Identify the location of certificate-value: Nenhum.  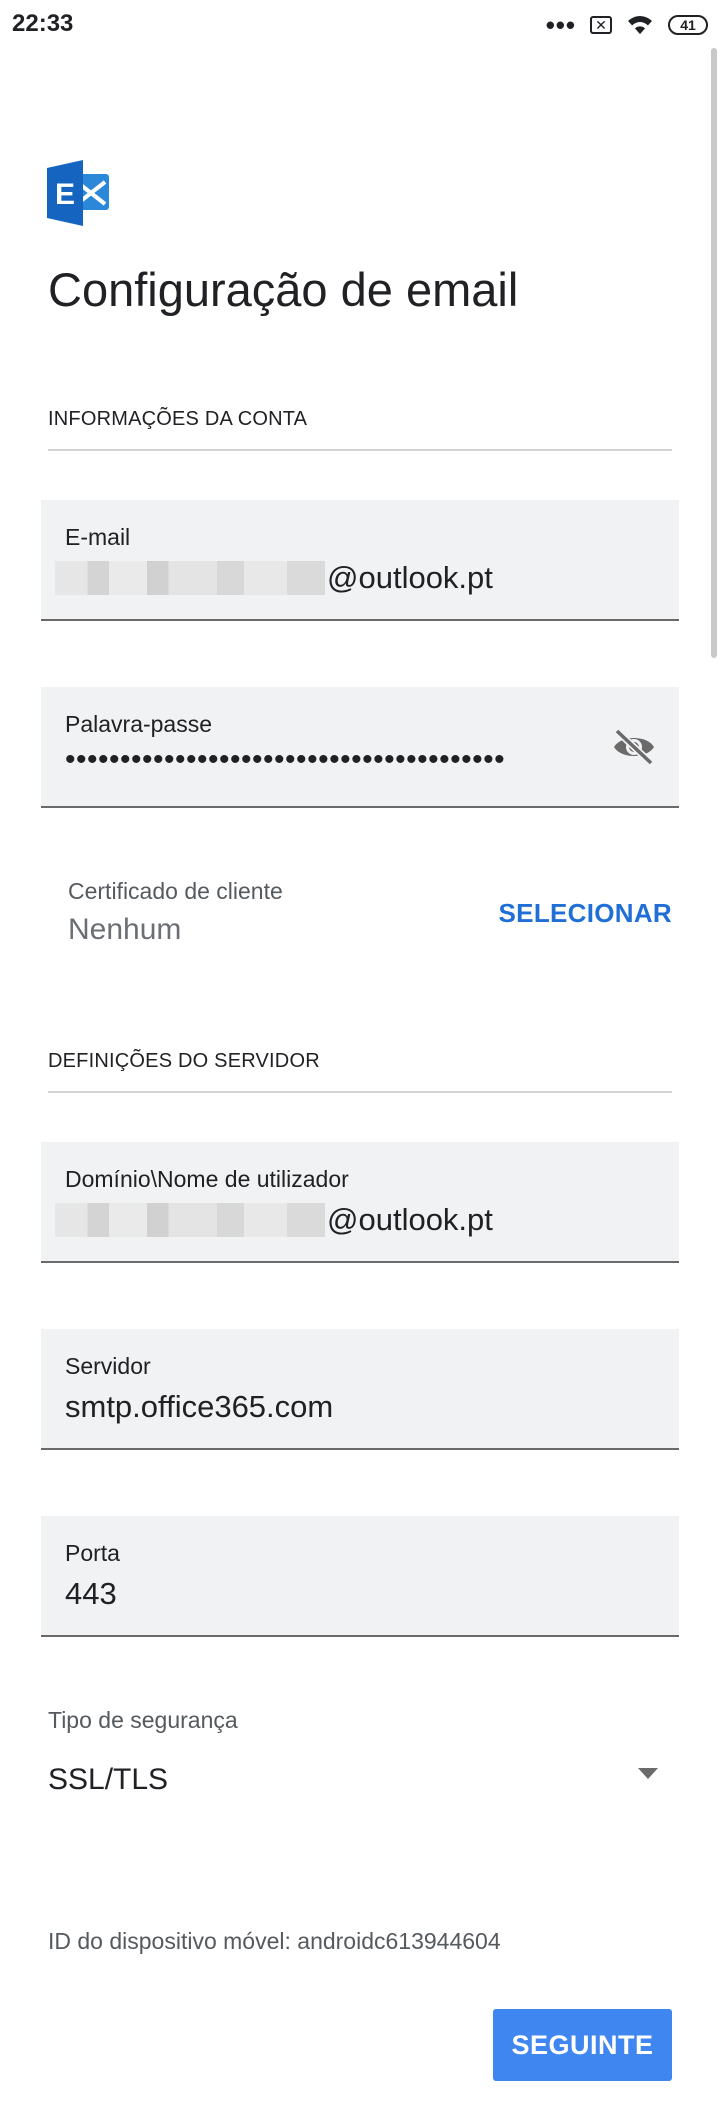
(125, 929).